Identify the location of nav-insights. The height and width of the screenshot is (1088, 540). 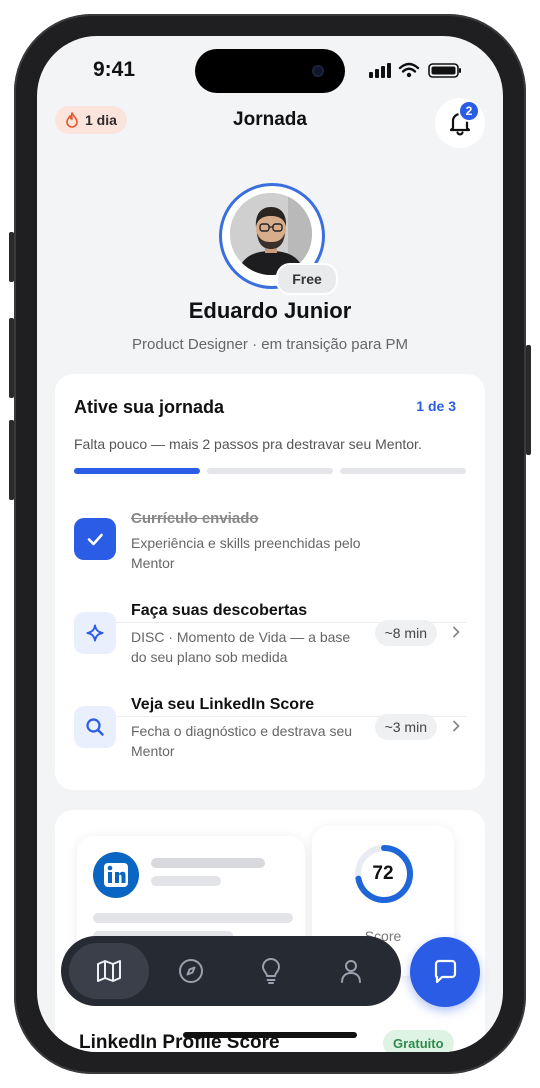
(271, 971).